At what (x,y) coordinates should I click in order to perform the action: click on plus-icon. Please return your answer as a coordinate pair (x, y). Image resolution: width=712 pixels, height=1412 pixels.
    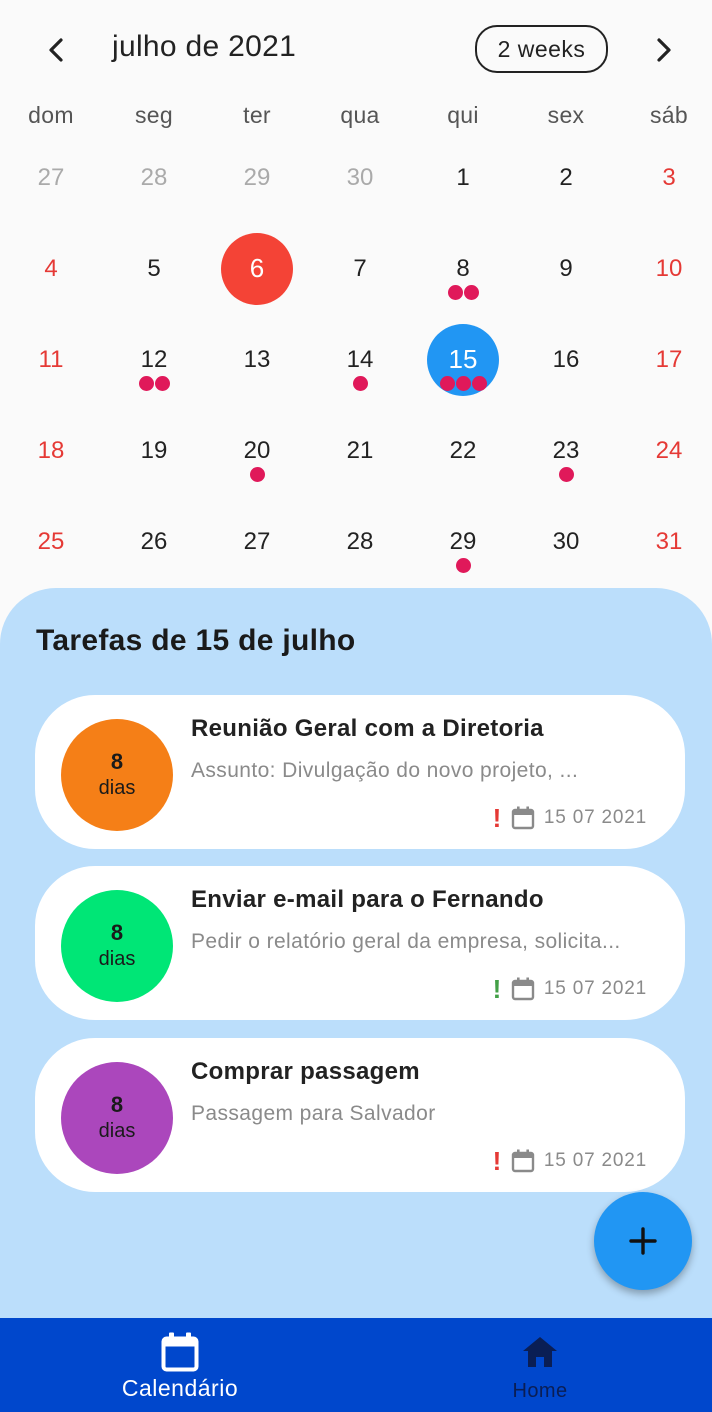
    Looking at the image, I should click on (643, 1241).